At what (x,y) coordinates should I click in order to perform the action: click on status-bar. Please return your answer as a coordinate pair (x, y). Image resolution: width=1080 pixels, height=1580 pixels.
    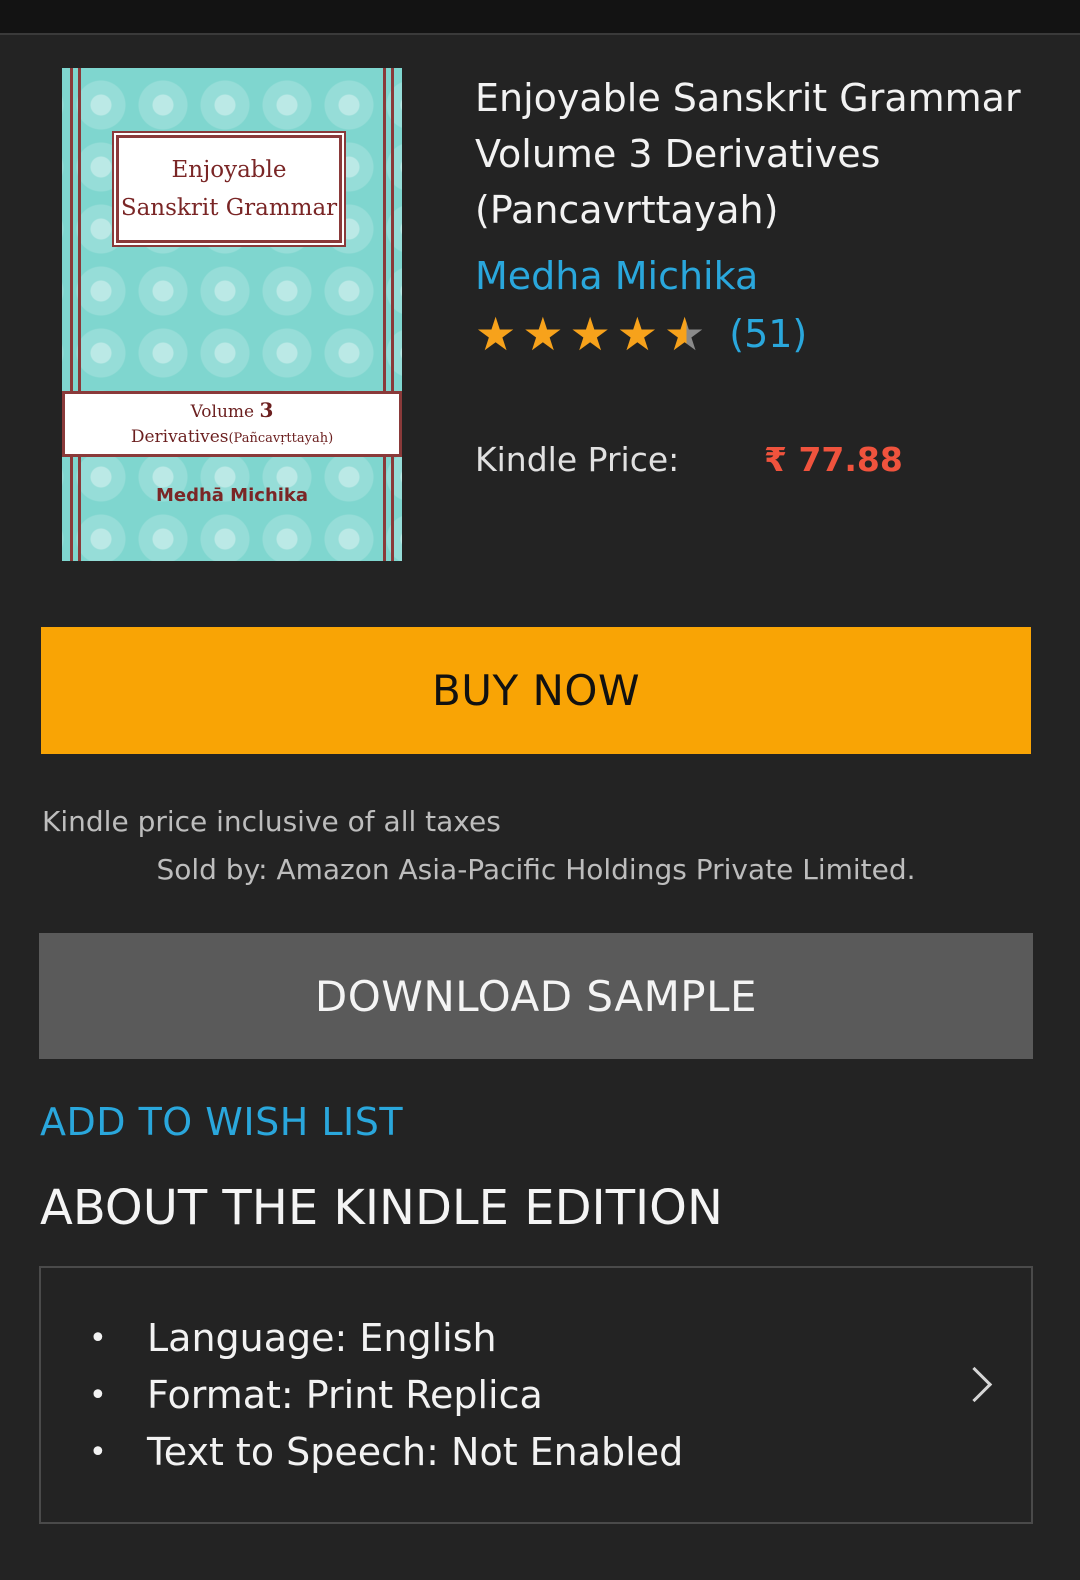
    Looking at the image, I should click on (540, 17).